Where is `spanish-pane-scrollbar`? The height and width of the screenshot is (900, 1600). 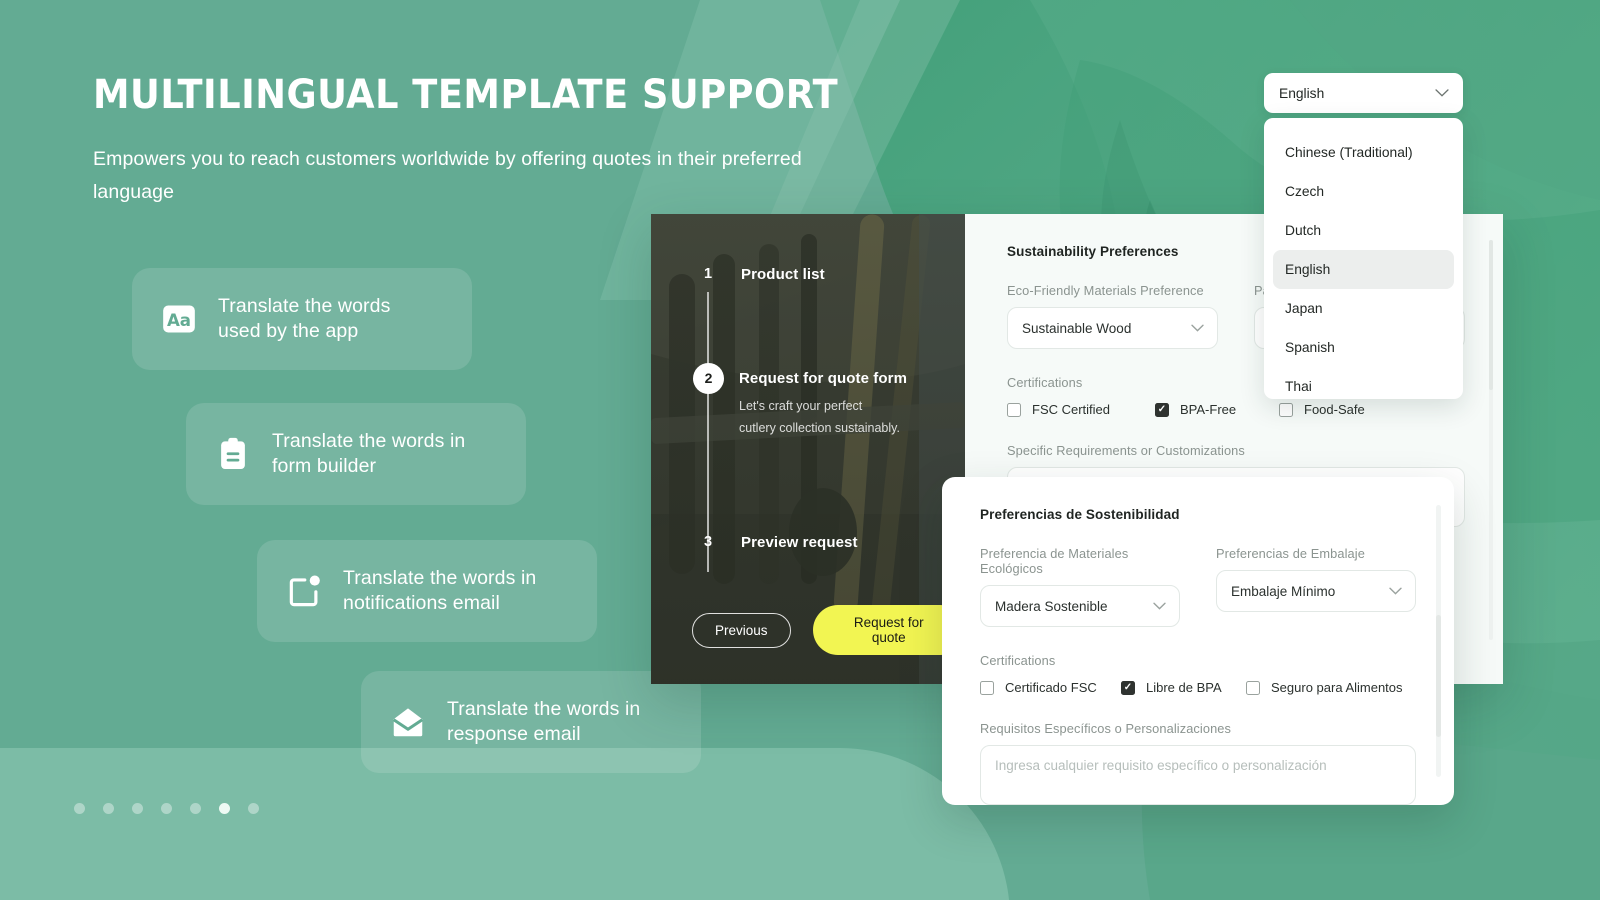 spanish-pane-scrollbar is located at coordinates (1438, 641).